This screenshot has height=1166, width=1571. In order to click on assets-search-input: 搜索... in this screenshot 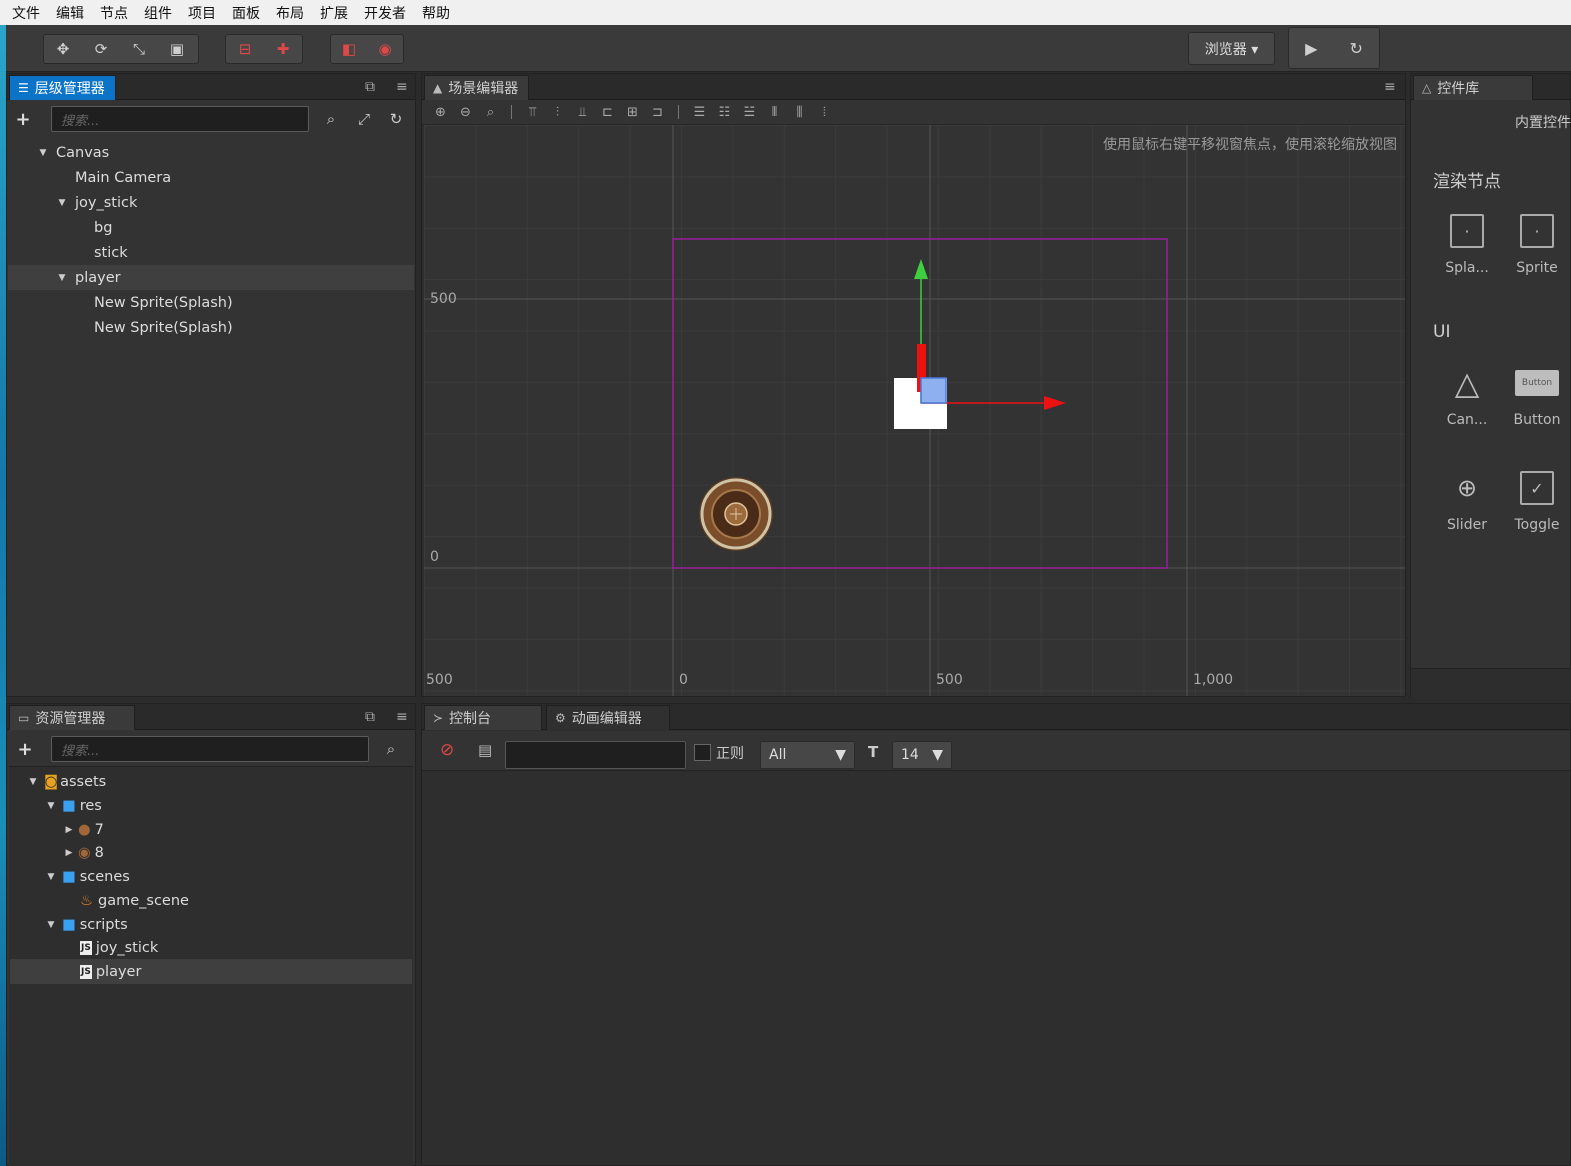, I will do `click(210, 749)`.